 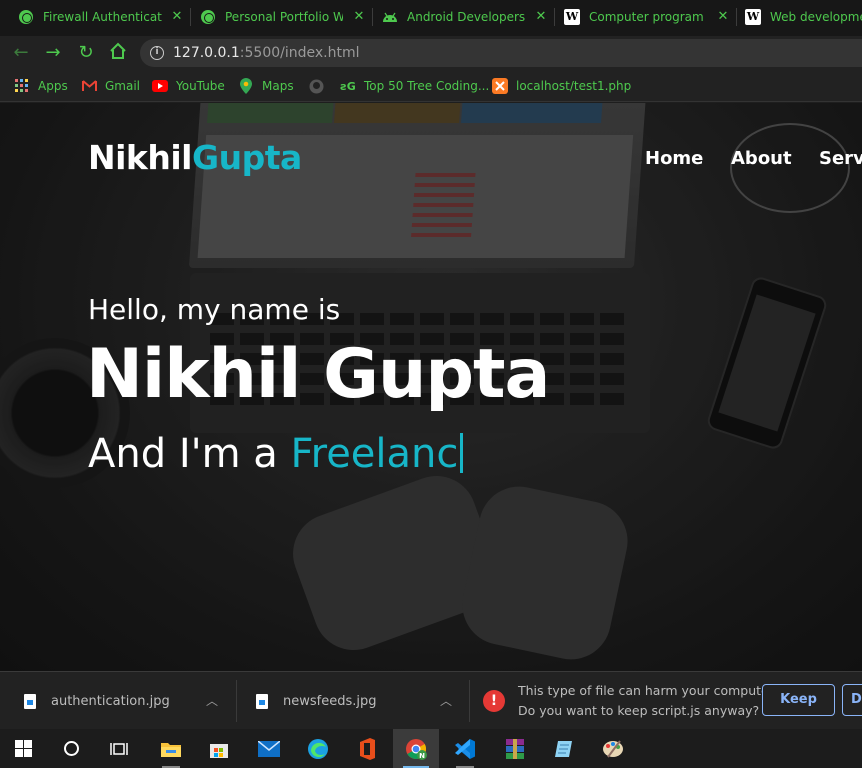 What do you see at coordinates (119, 748) in the screenshot?
I see `task-view-icon` at bounding box center [119, 748].